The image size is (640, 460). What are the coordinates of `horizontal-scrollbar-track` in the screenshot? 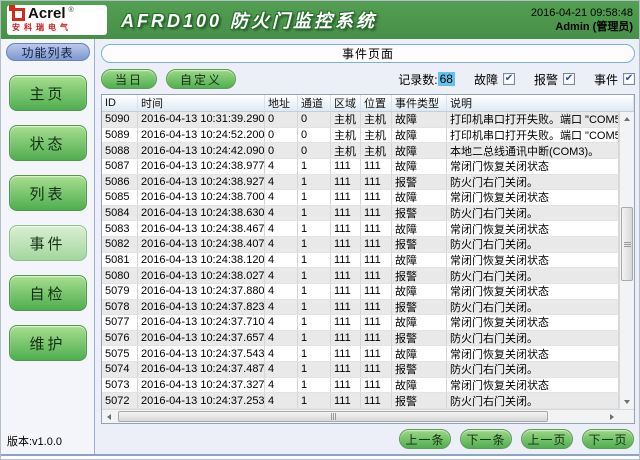 It's located at (360, 416).